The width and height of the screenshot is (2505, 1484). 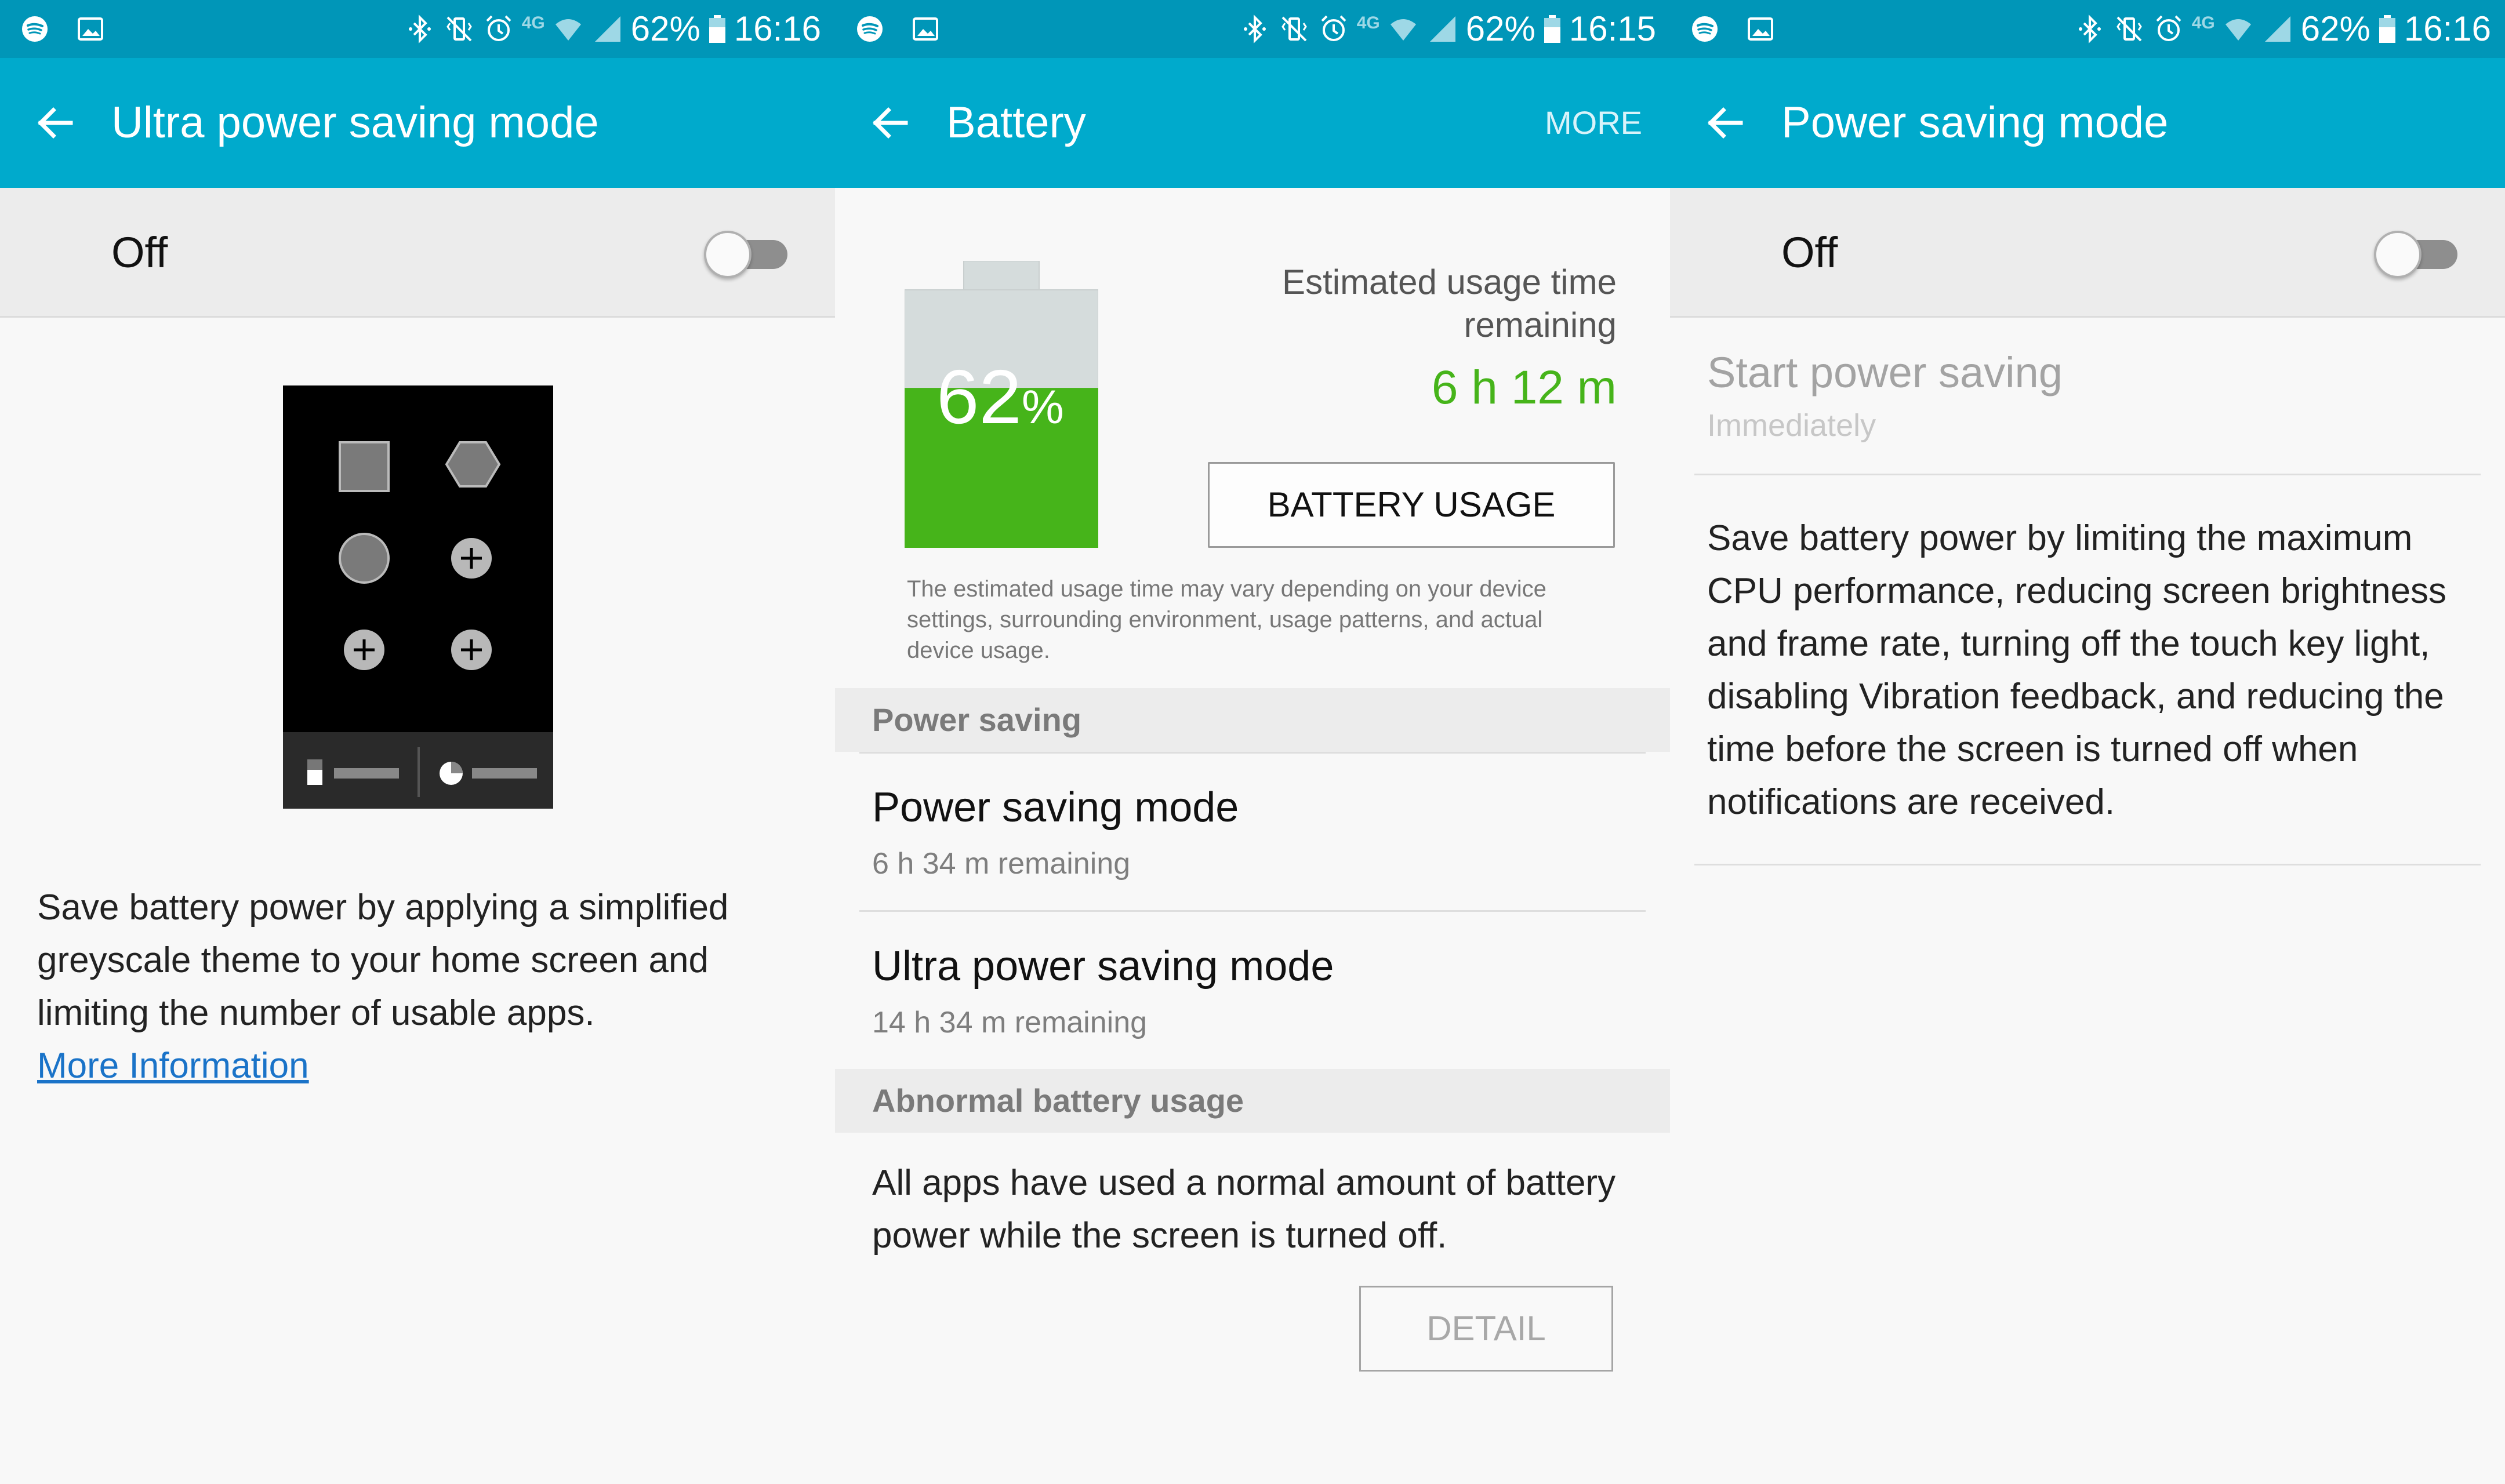 What do you see at coordinates (365, 559) in the screenshot?
I see `circle-app-icon` at bounding box center [365, 559].